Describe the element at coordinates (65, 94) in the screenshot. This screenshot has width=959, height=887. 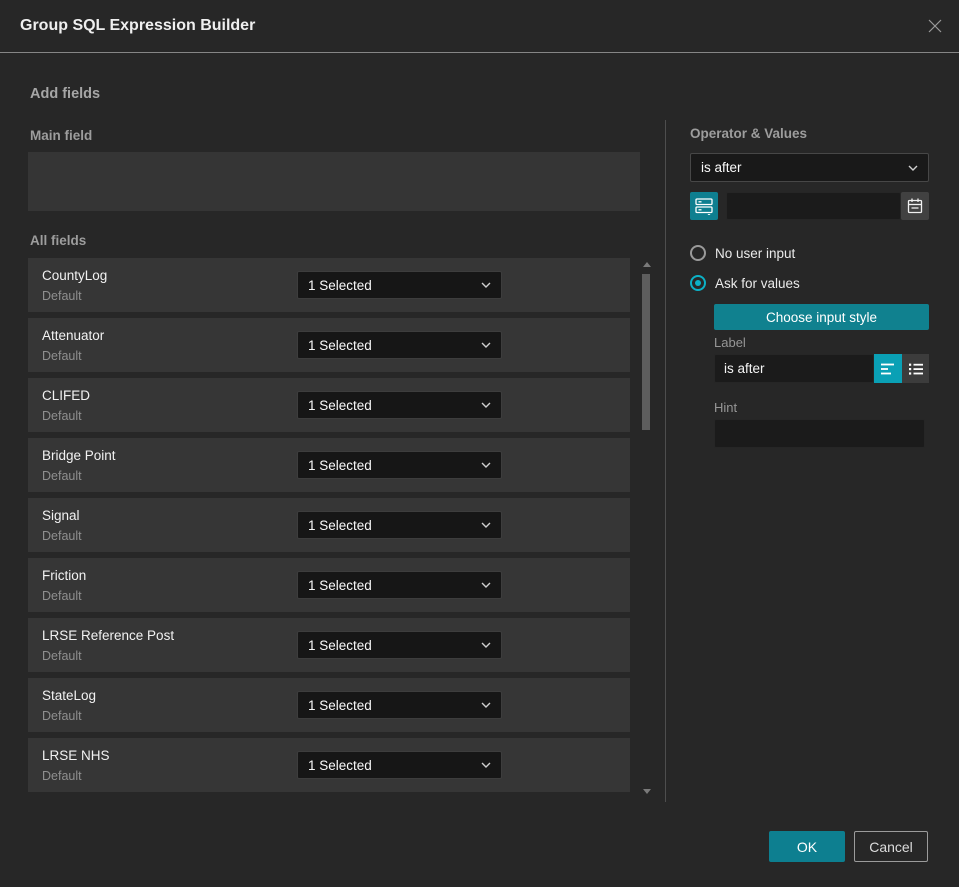
I see `add-fields-heading: Add fields` at that location.